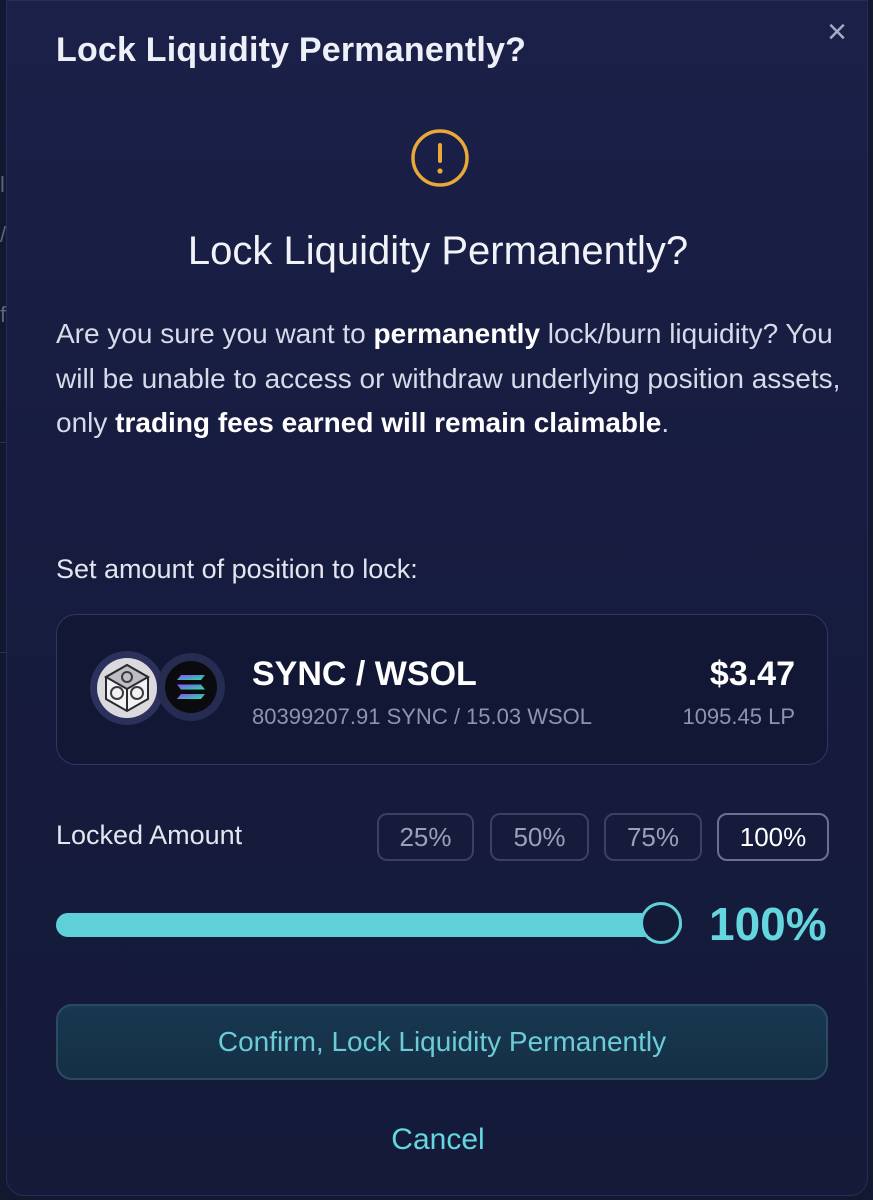  What do you see at coordinates (773, 837) in the screenshot?
I see `preset-100-button: 100%` at bounding box center [773, 837].